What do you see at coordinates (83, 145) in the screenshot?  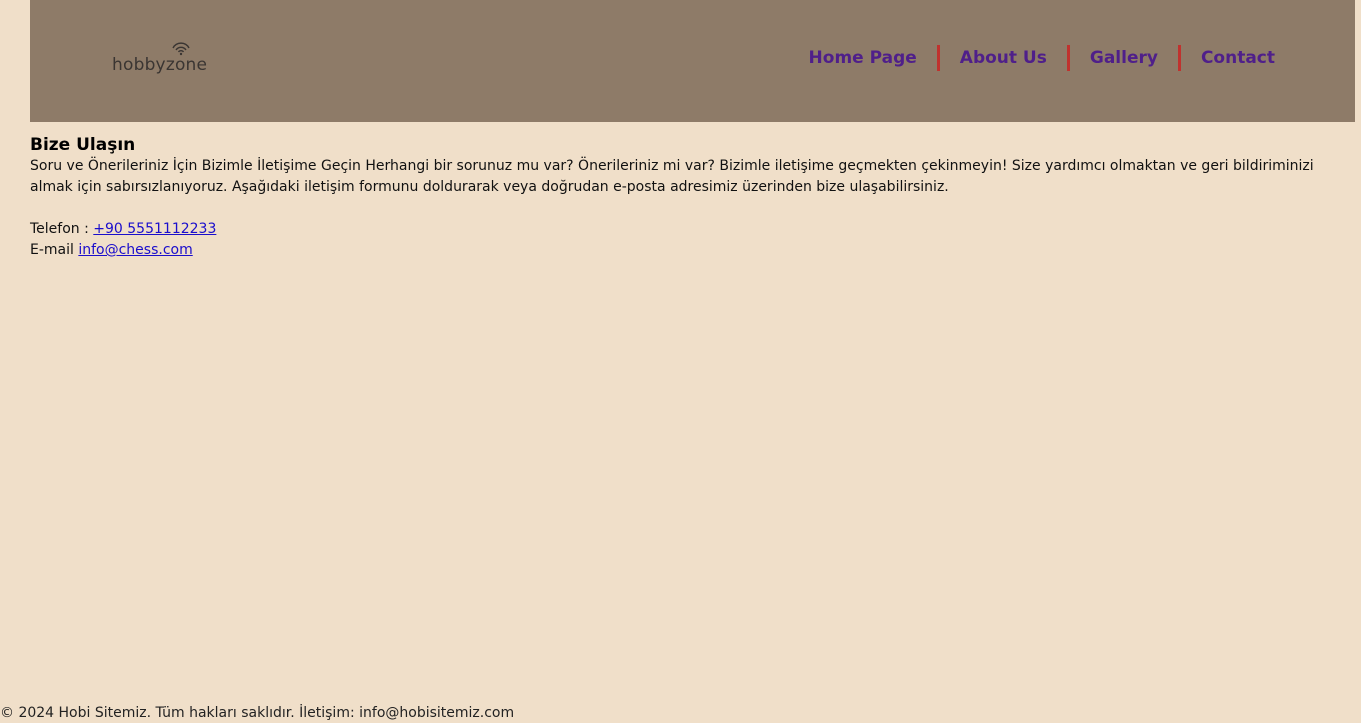 I see `page-title: Bize Ulaşın` at bounding box center [83, 145].